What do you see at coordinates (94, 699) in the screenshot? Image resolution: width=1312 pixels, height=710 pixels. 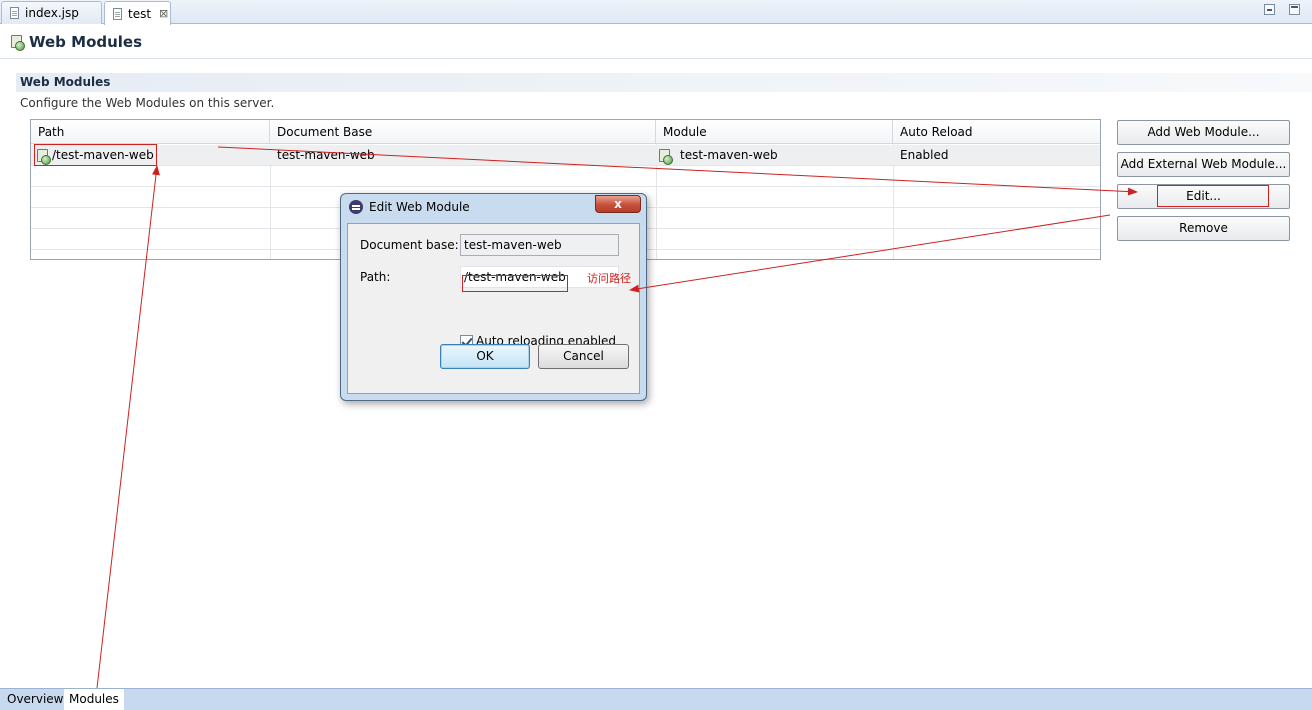 I see `tab-modules: Modules` at bounding box center [94, 699].